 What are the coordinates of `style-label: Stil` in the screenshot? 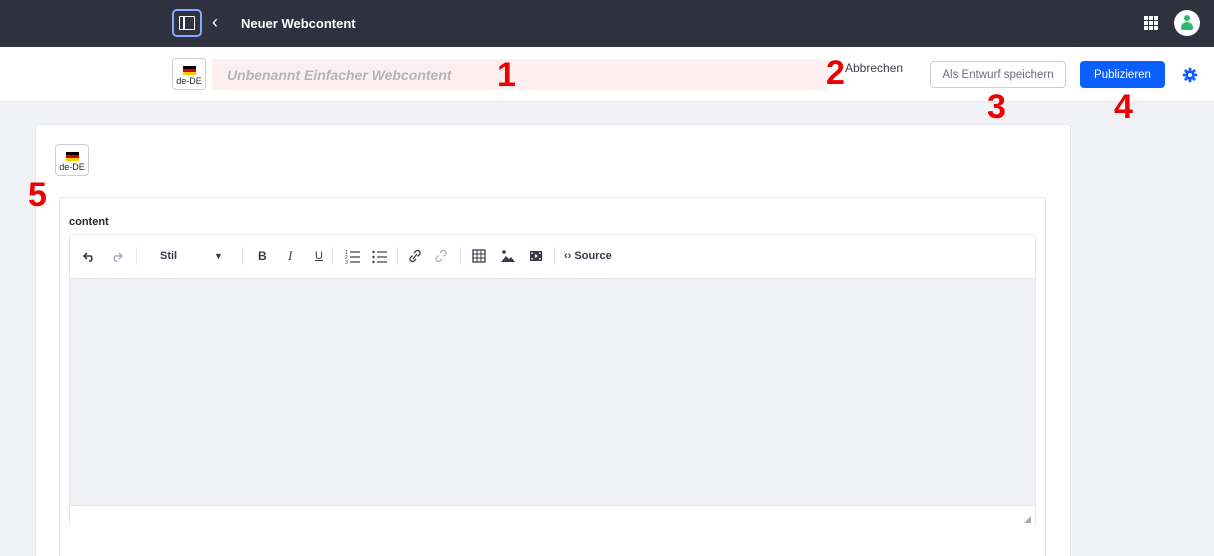 It's located at (169, 256).